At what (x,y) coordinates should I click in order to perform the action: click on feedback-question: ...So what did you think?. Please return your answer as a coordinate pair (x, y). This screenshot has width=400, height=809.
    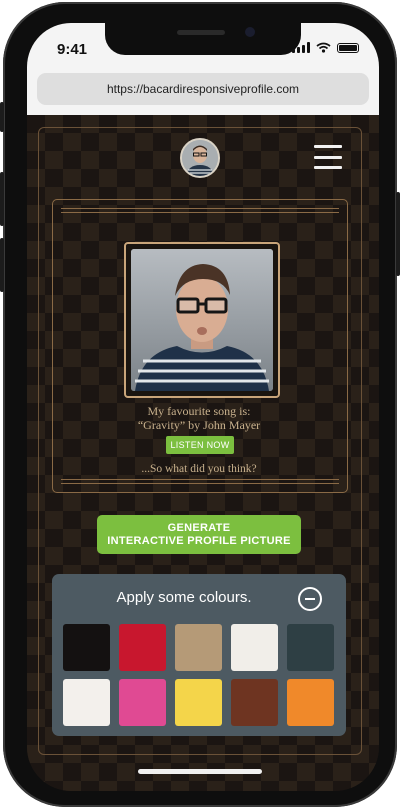
    Looking at the image, I should click on (199, 469).